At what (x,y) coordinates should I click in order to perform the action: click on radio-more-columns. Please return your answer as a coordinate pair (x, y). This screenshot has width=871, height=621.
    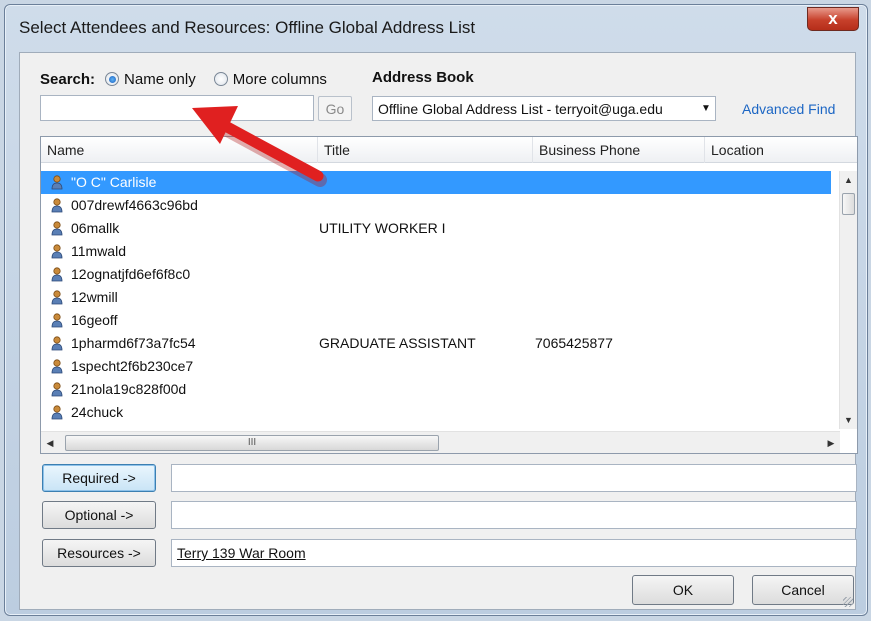
    Looking at the image, I should click on (220, 79).